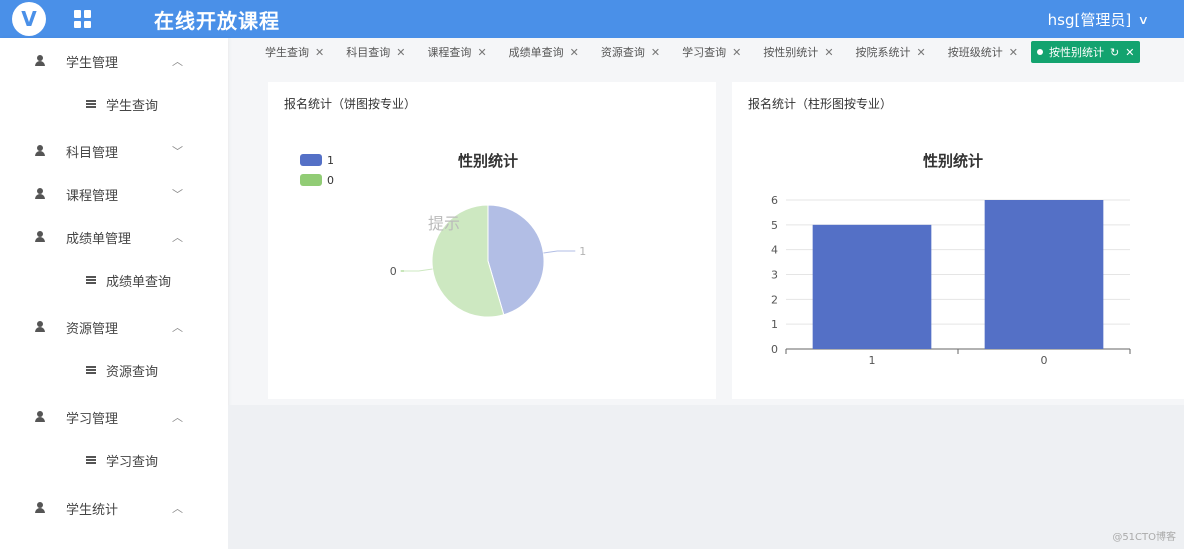 The image size is (1184, 549). What do you see at coordinates (1089, 20) in the screenshot?
I see `user-name: hsg[管理员]` at bounding box center [1089, 20].